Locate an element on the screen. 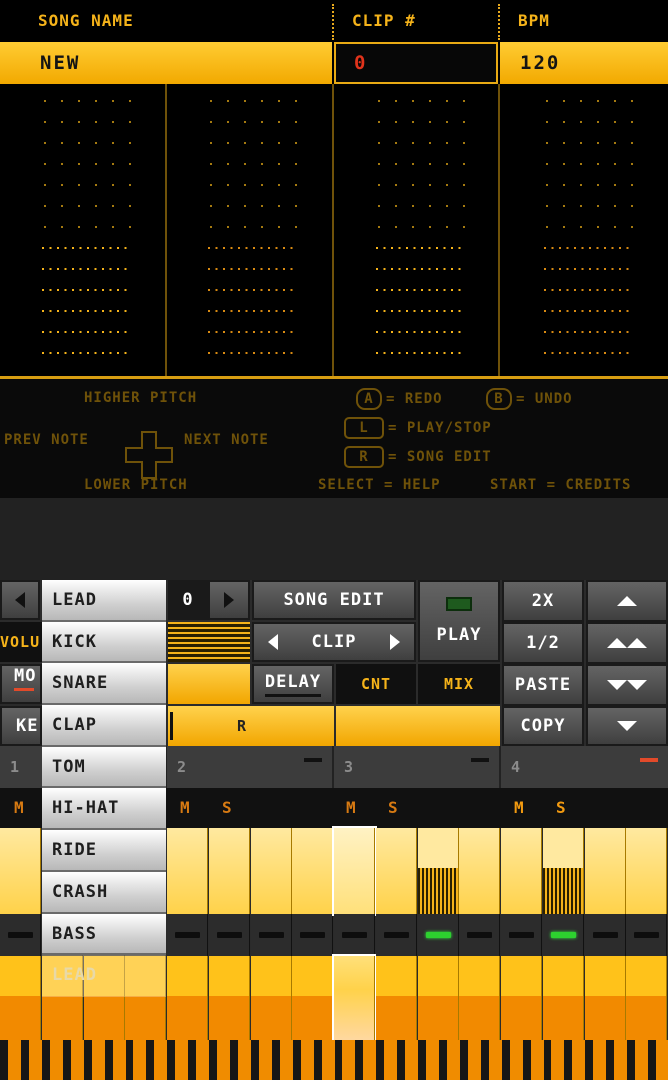 The height and width of the screenshot is (1080, 668). help-higher-pitch: HIGHER PITCH is located at coordinates (141, 398).